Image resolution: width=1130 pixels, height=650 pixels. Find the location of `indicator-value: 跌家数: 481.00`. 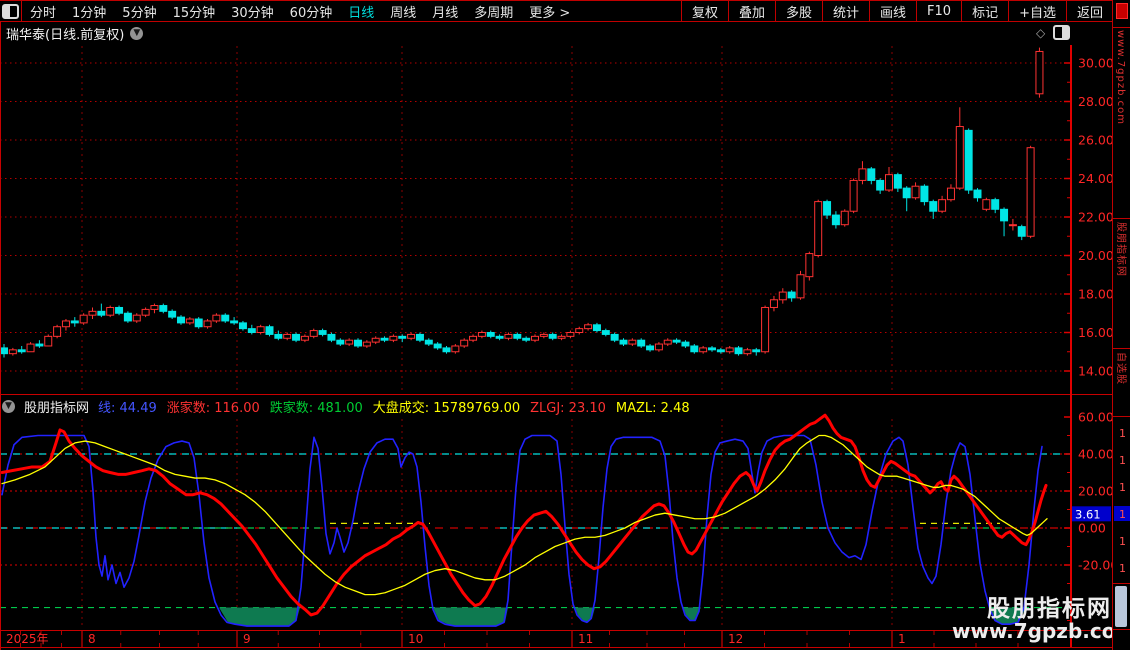

indicator-value: 跌家数: 481.00 is located at coordinates (316, 408).